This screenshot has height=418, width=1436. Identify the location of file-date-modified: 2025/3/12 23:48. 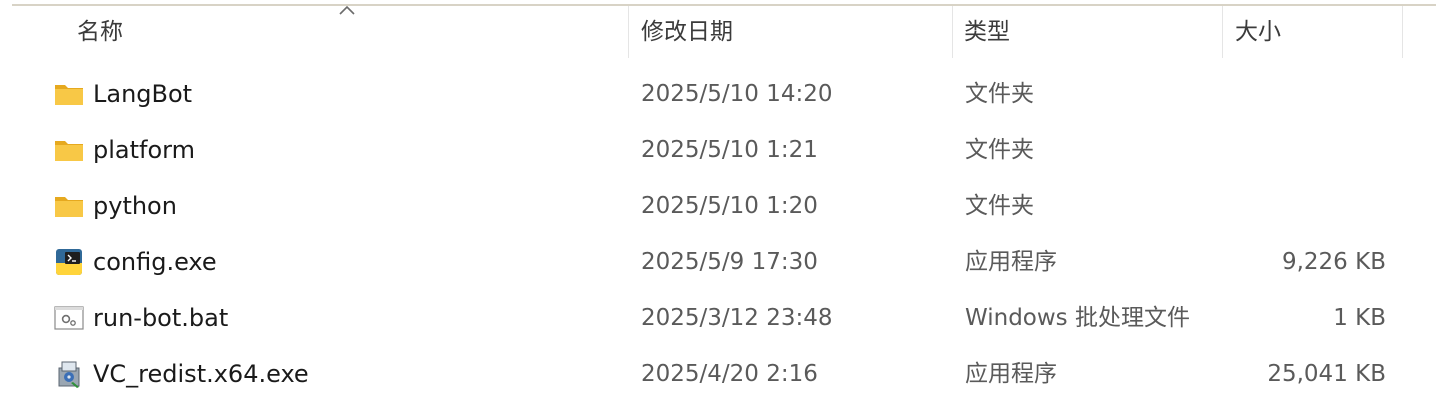
(737, 318).